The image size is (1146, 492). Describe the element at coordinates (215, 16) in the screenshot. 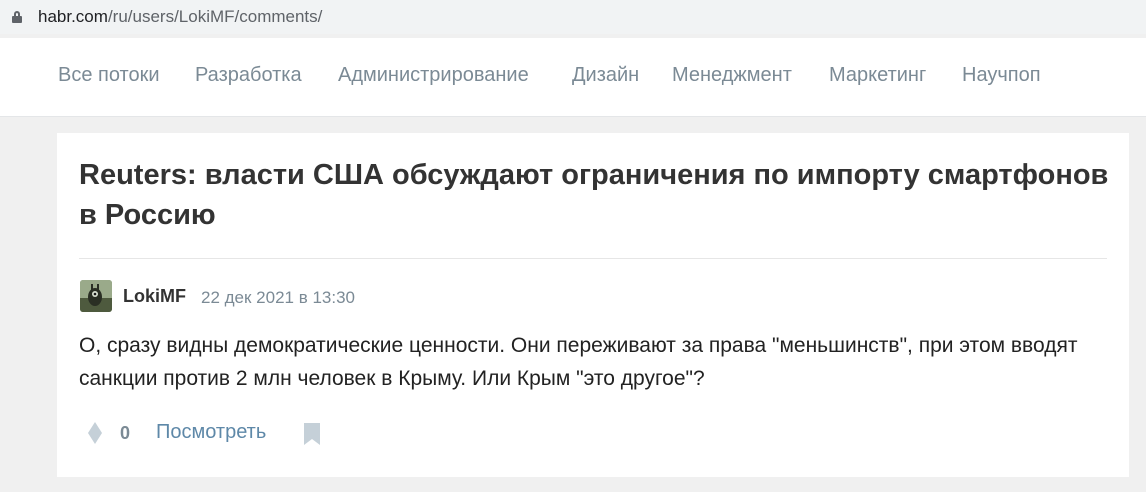

I see `url-path: /ru/users/LokiMF/comments/` at that location.